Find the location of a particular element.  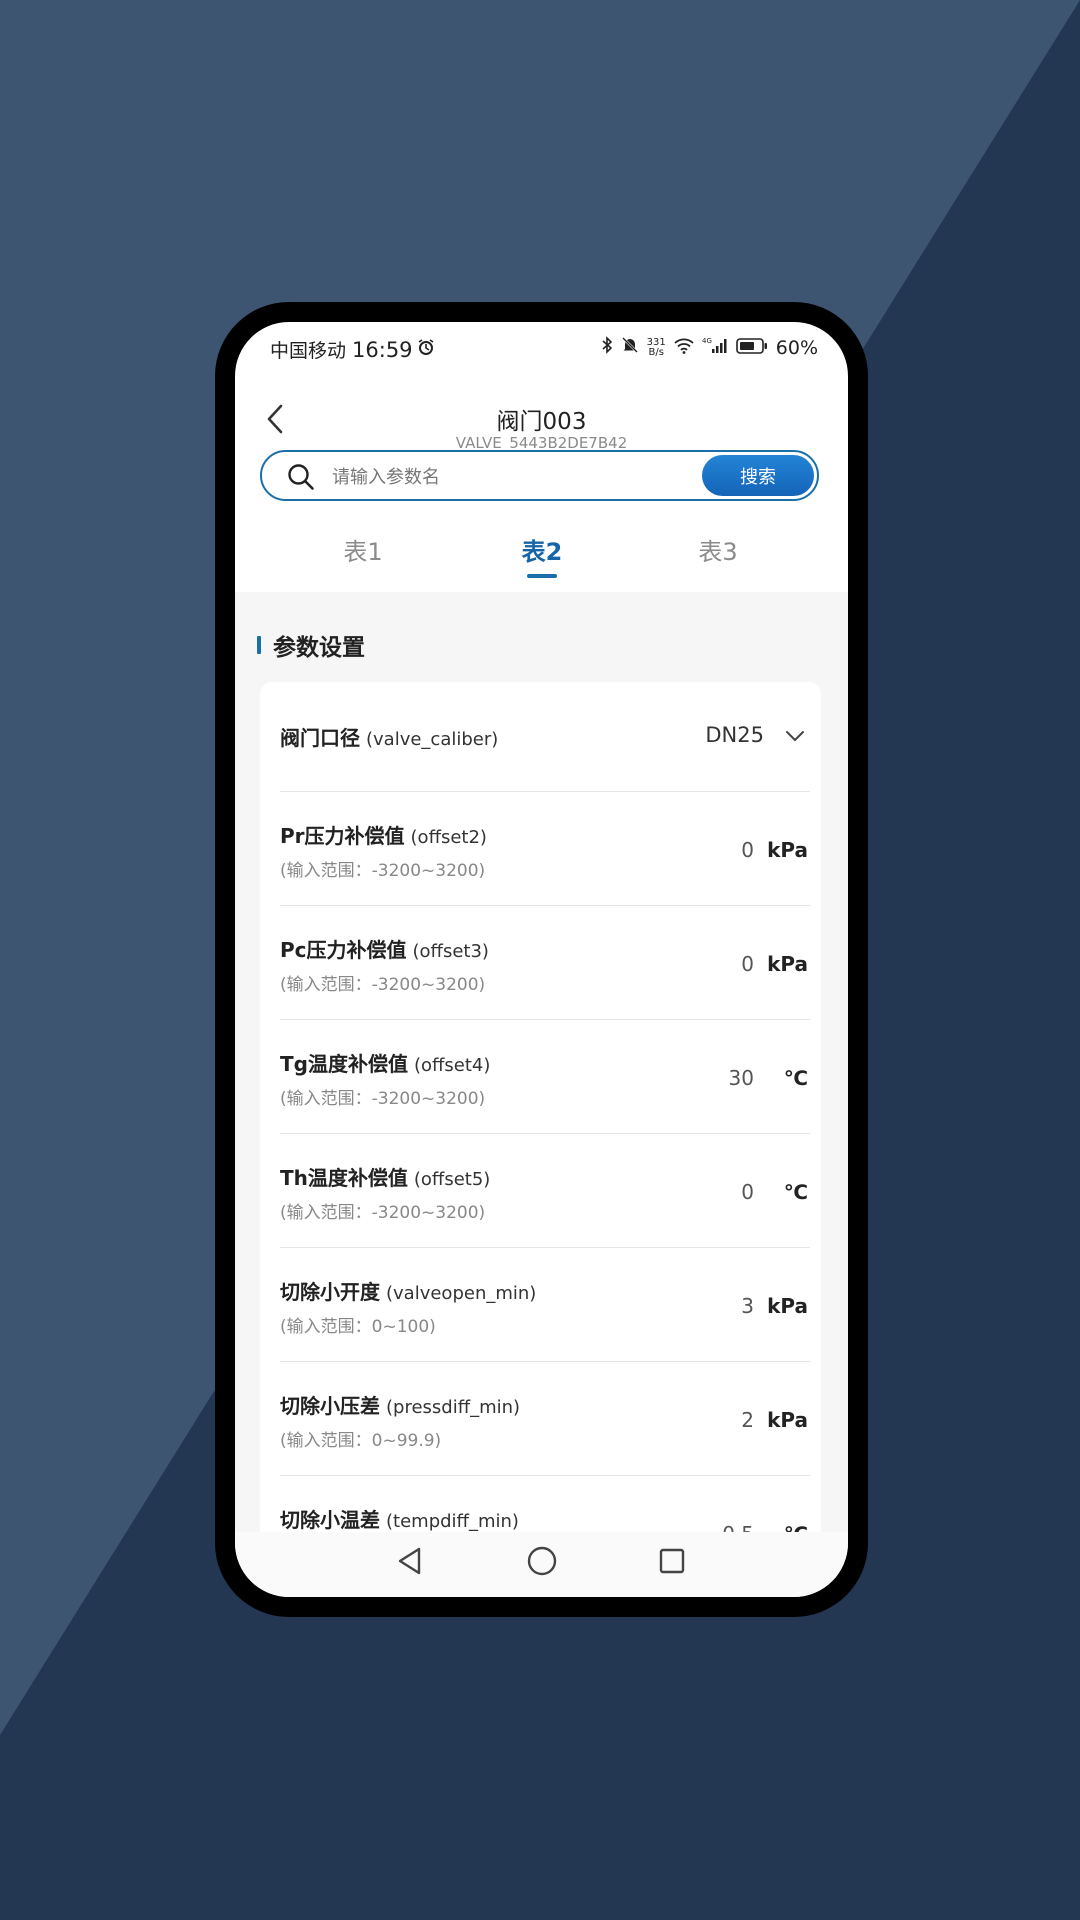

square-recents-icon is located at coordinates (672, 1561).